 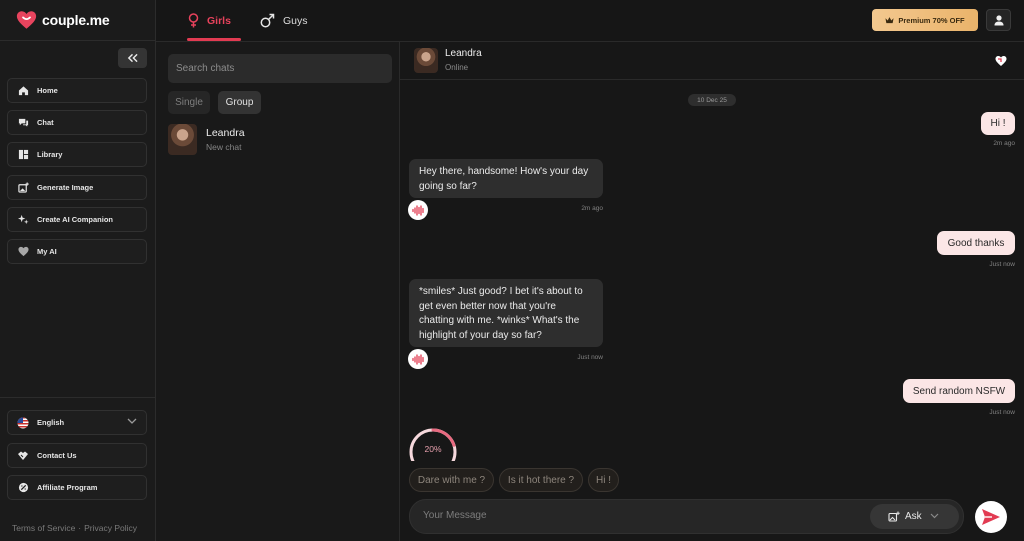 I want to click on privacy-policy-link: Privacy Policy, so click(x=110, y=528).